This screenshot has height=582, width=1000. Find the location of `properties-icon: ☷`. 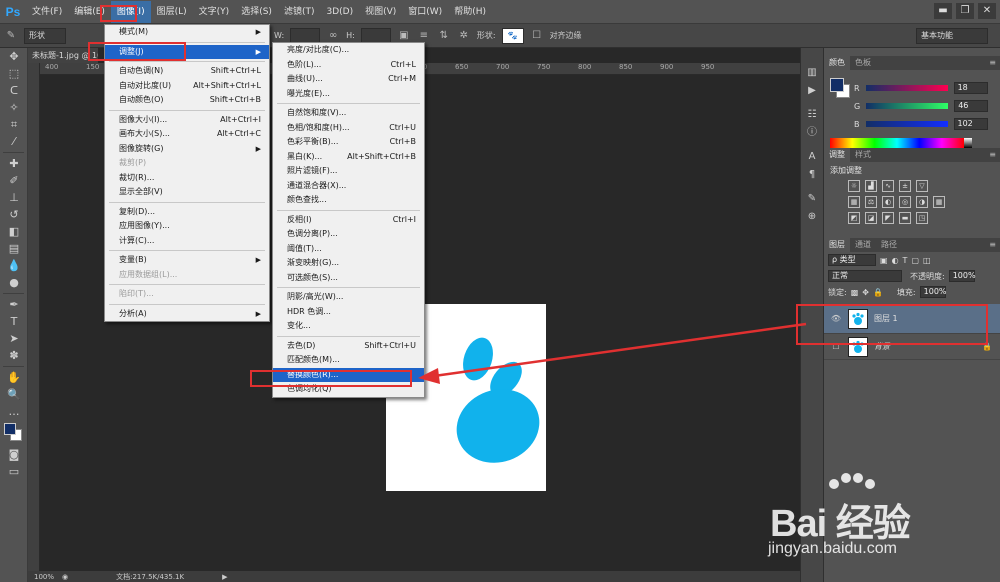

properties-icon: ☷ is located at coordinates (812, 115).